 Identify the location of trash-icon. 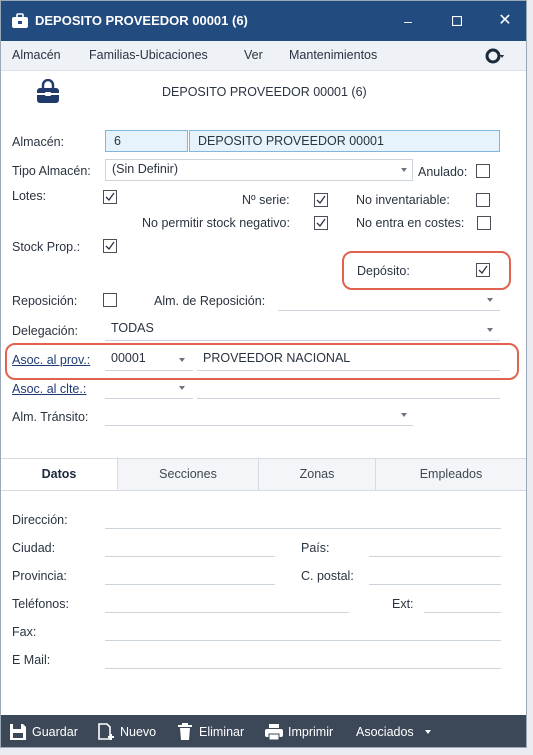
(185, 731).